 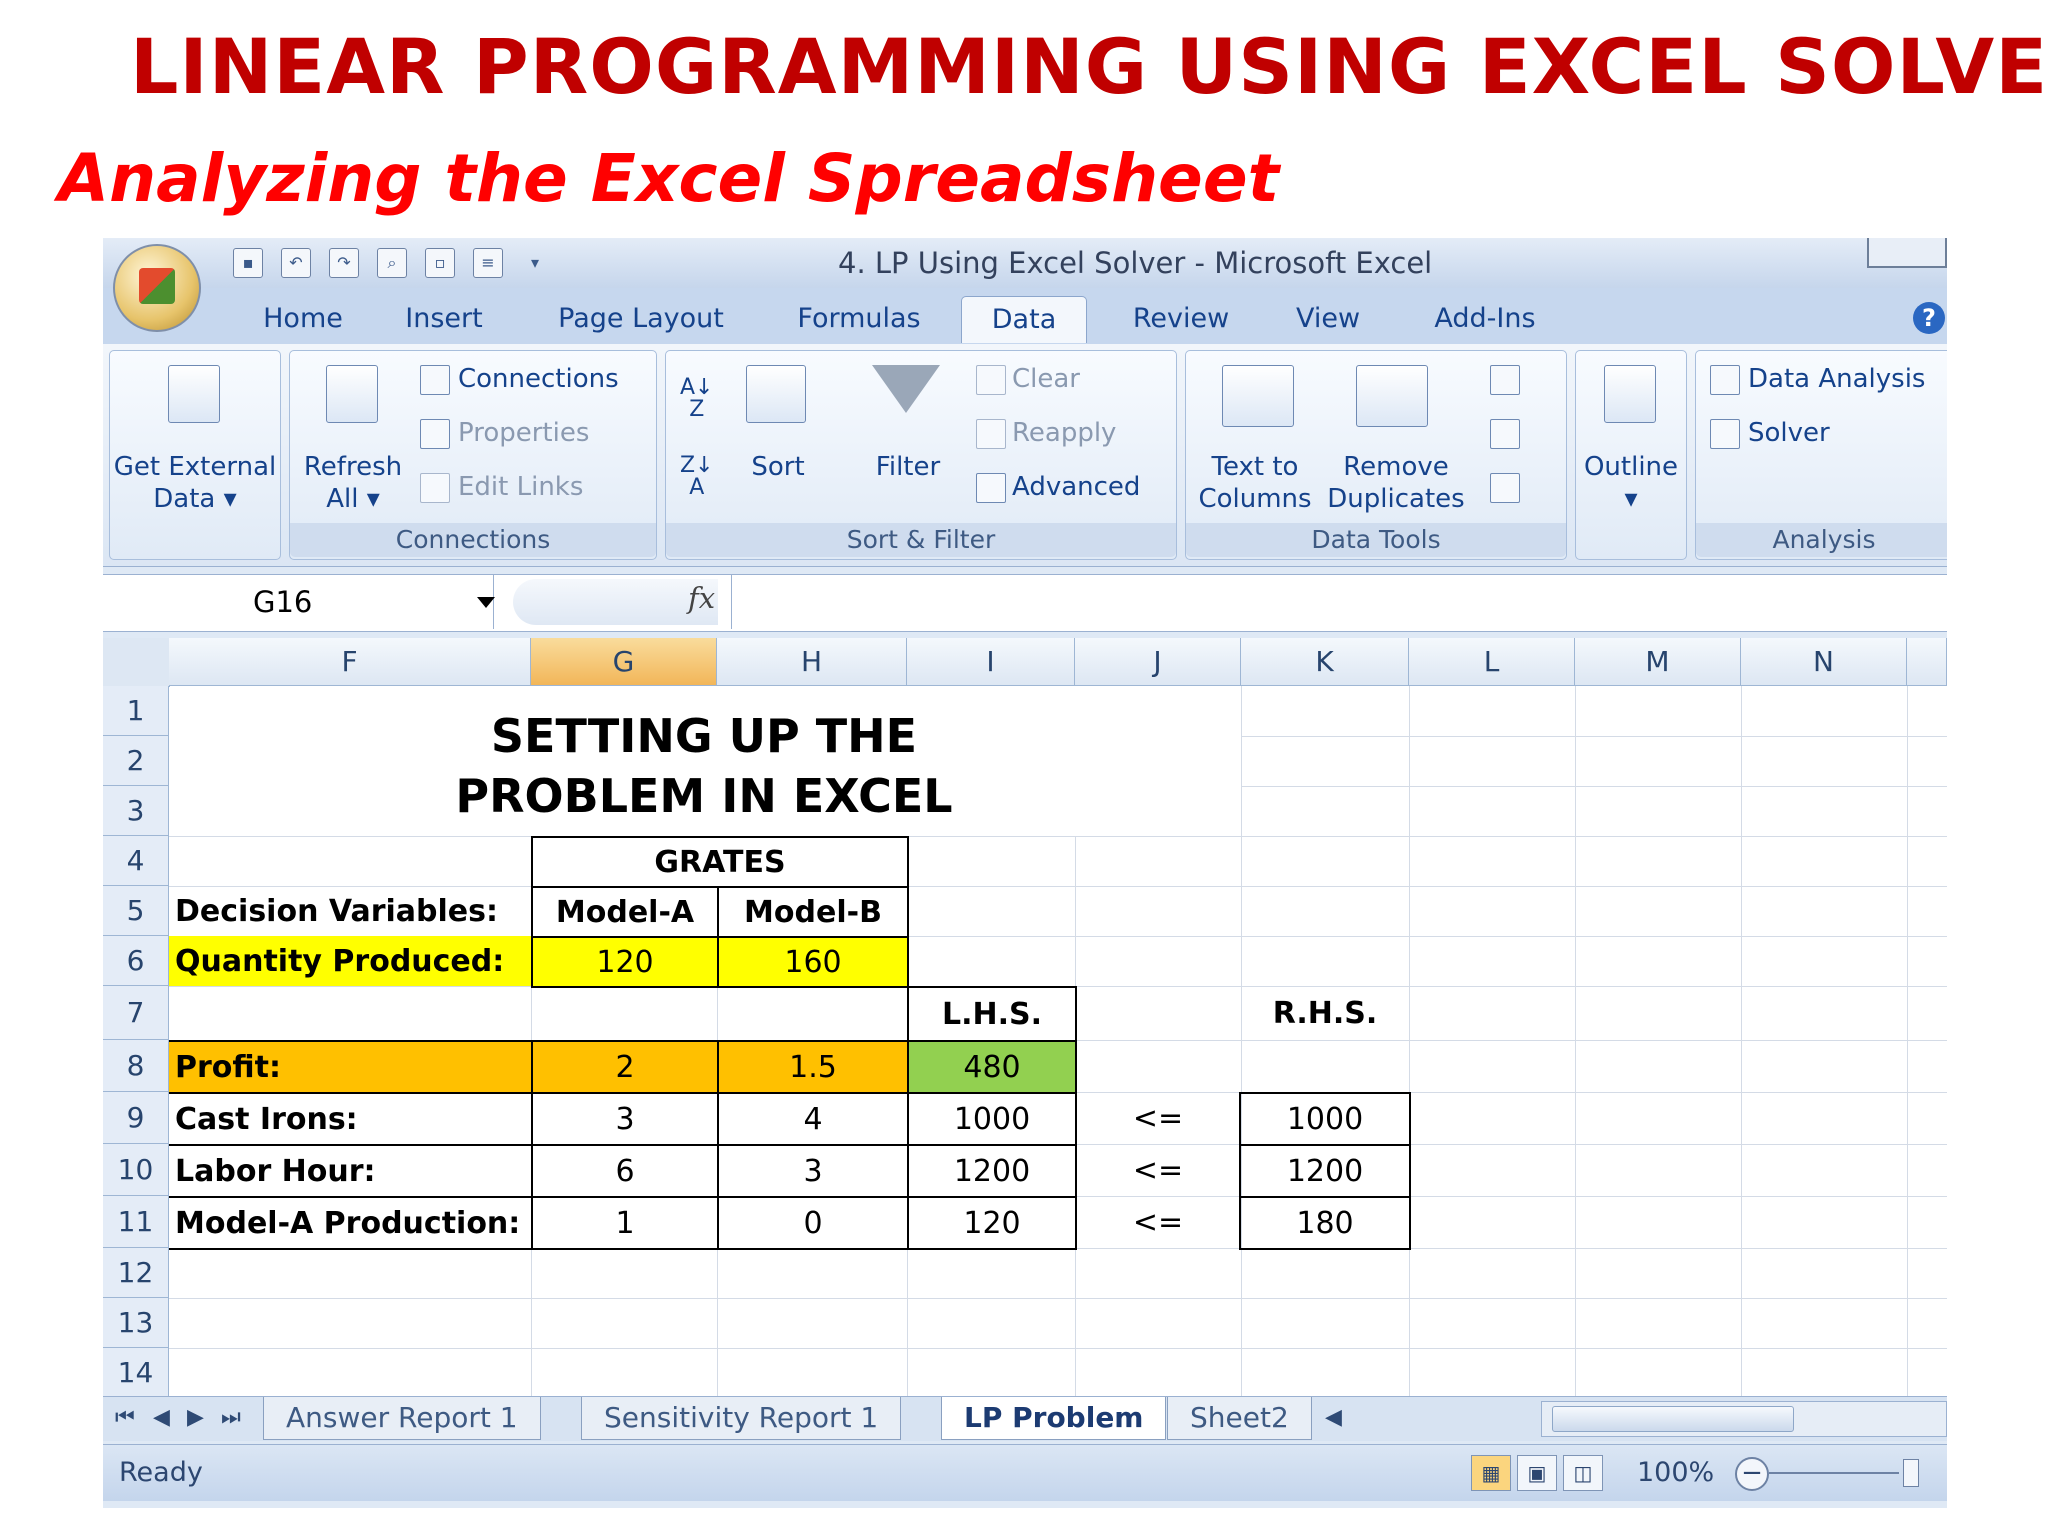 What do you see at coordinates (1064, 433) in the screenshot?
I see `reapply-button: Reapply` at bounding box center [1064, 433].